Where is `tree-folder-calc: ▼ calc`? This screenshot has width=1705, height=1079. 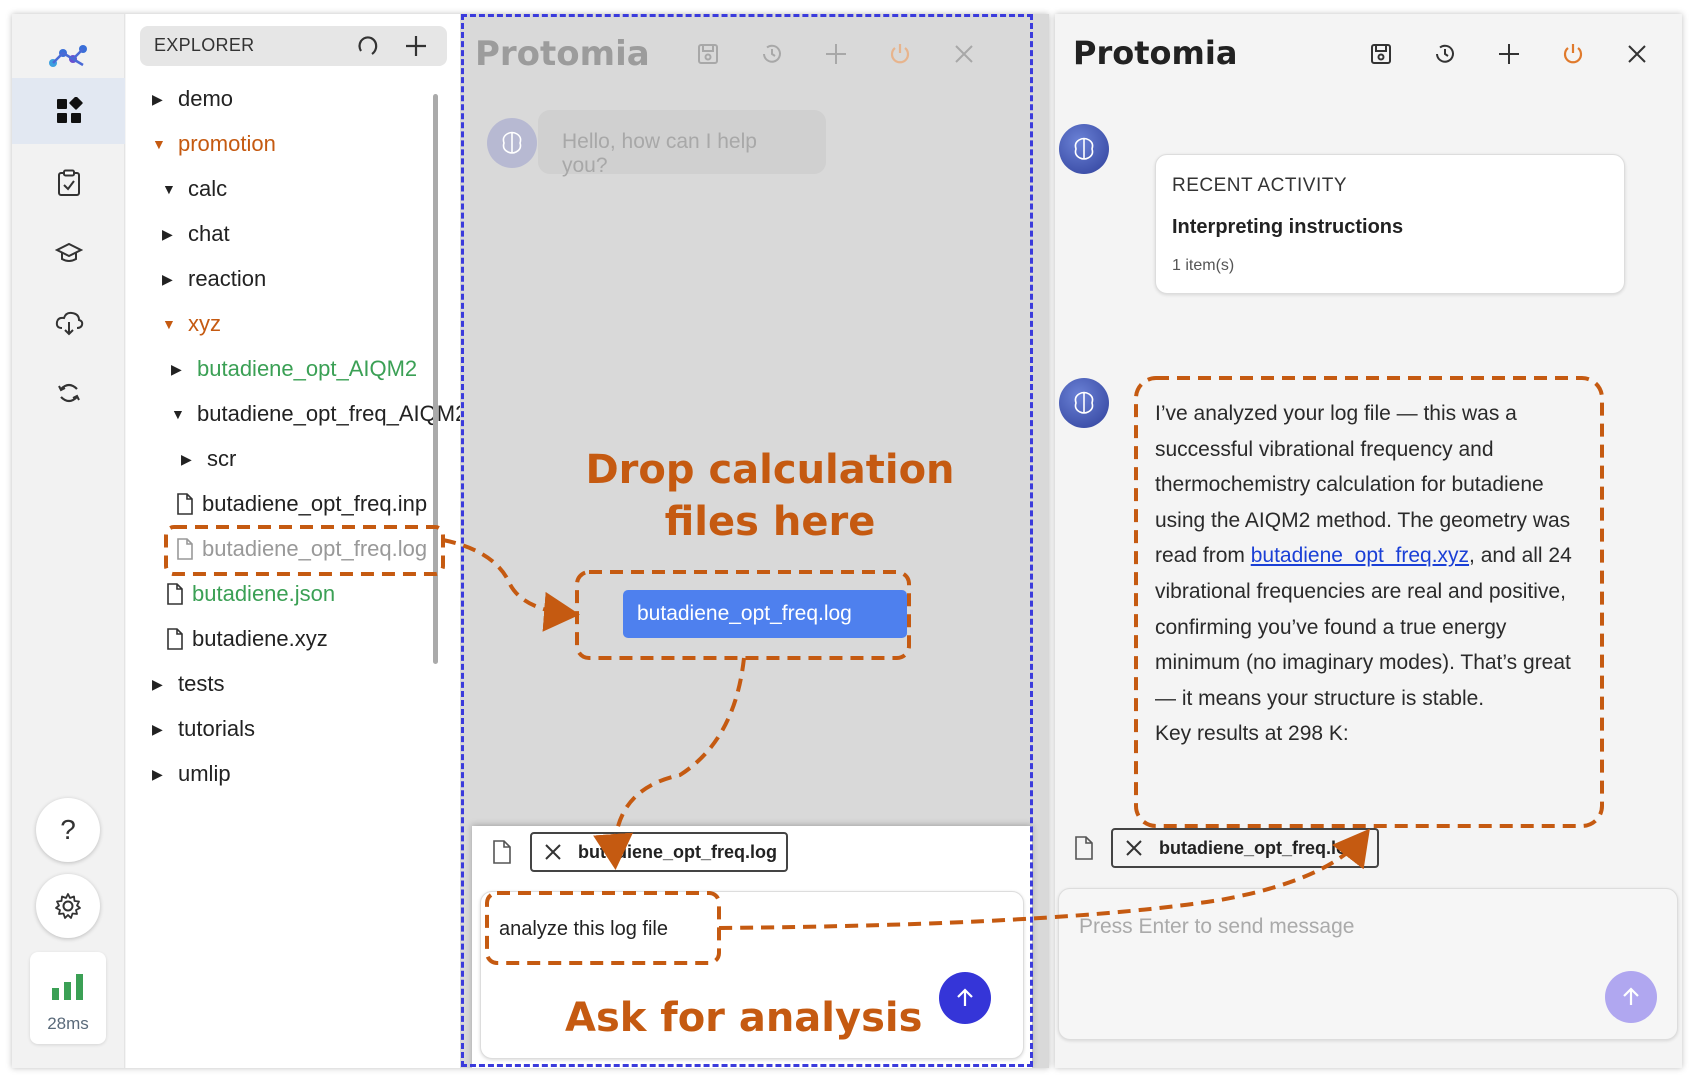 tree-folder-calc: ▼ calc is located at coordinates (194, 189).